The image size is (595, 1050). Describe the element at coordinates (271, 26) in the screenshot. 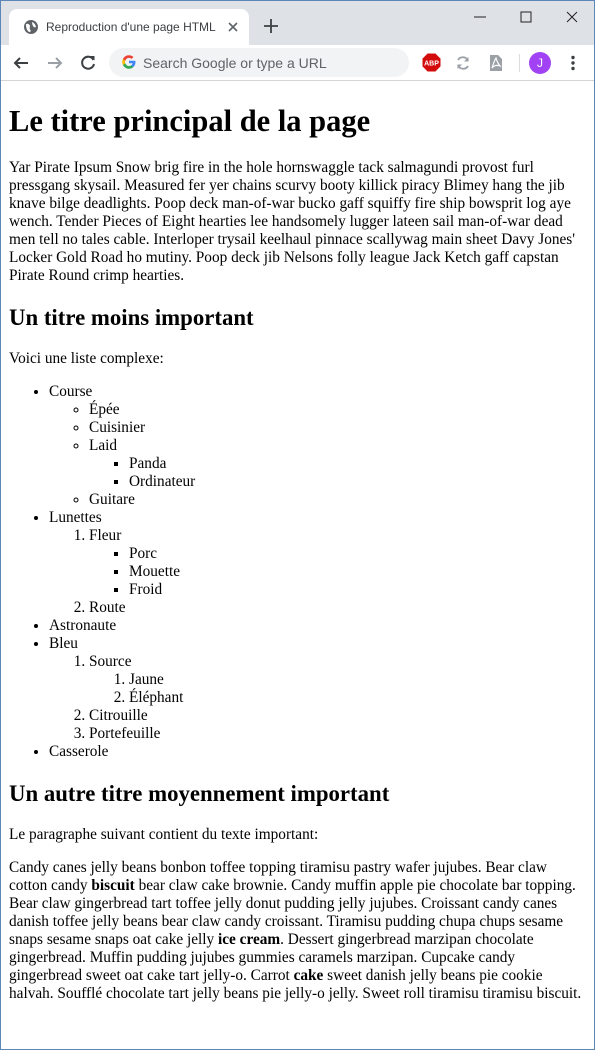

I see `new-tab-icon` at that location.